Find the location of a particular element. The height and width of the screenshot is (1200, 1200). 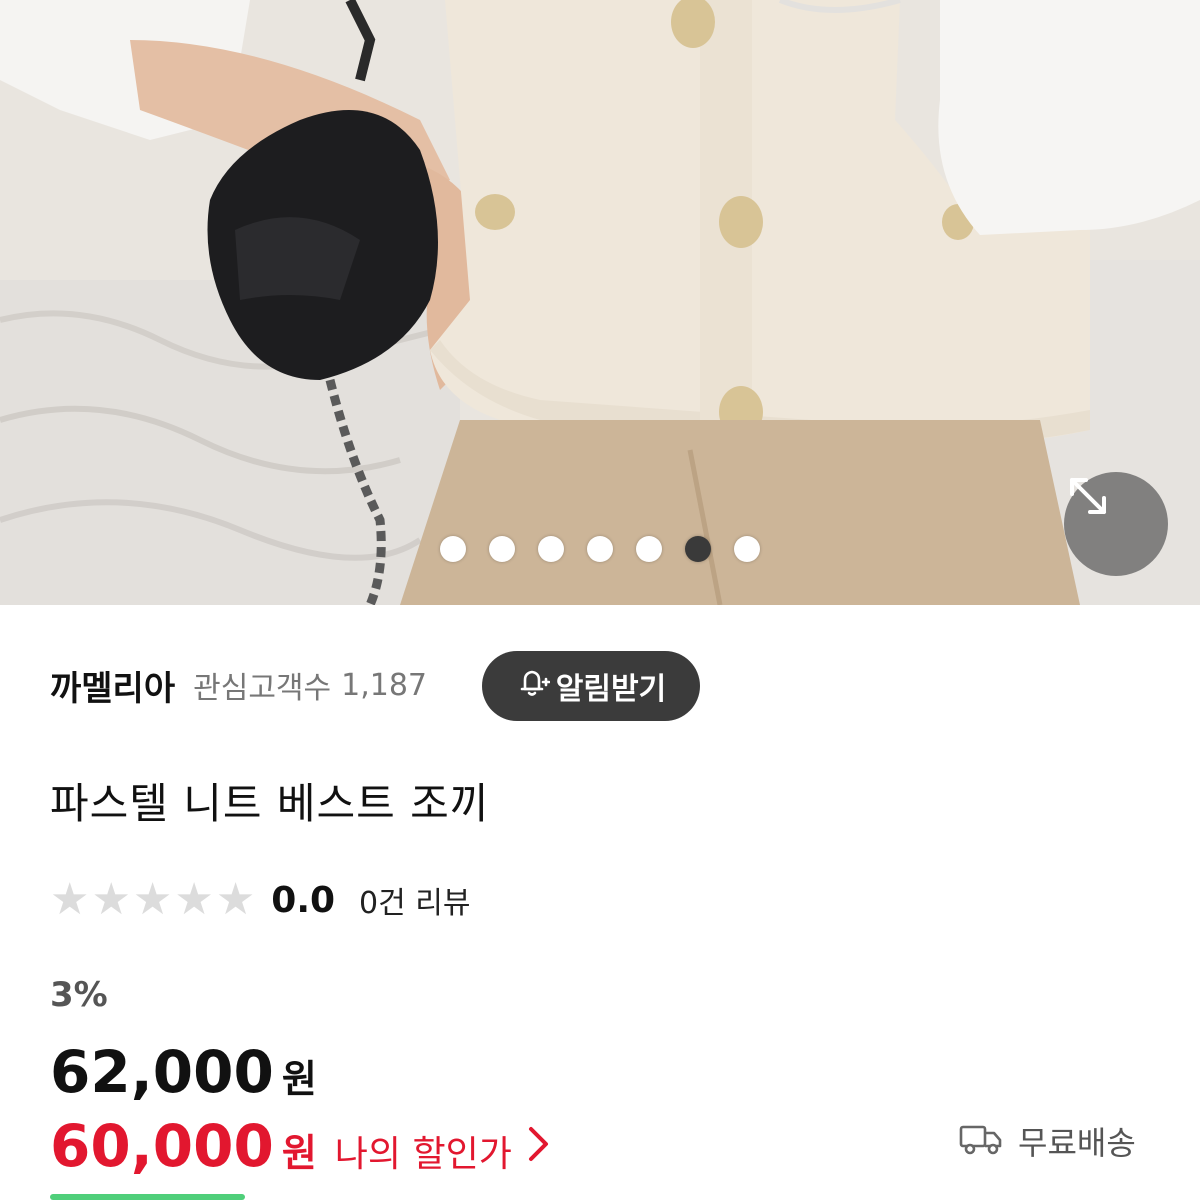

alert-button-label: 알림받기 is located at coordinates (611, 689).